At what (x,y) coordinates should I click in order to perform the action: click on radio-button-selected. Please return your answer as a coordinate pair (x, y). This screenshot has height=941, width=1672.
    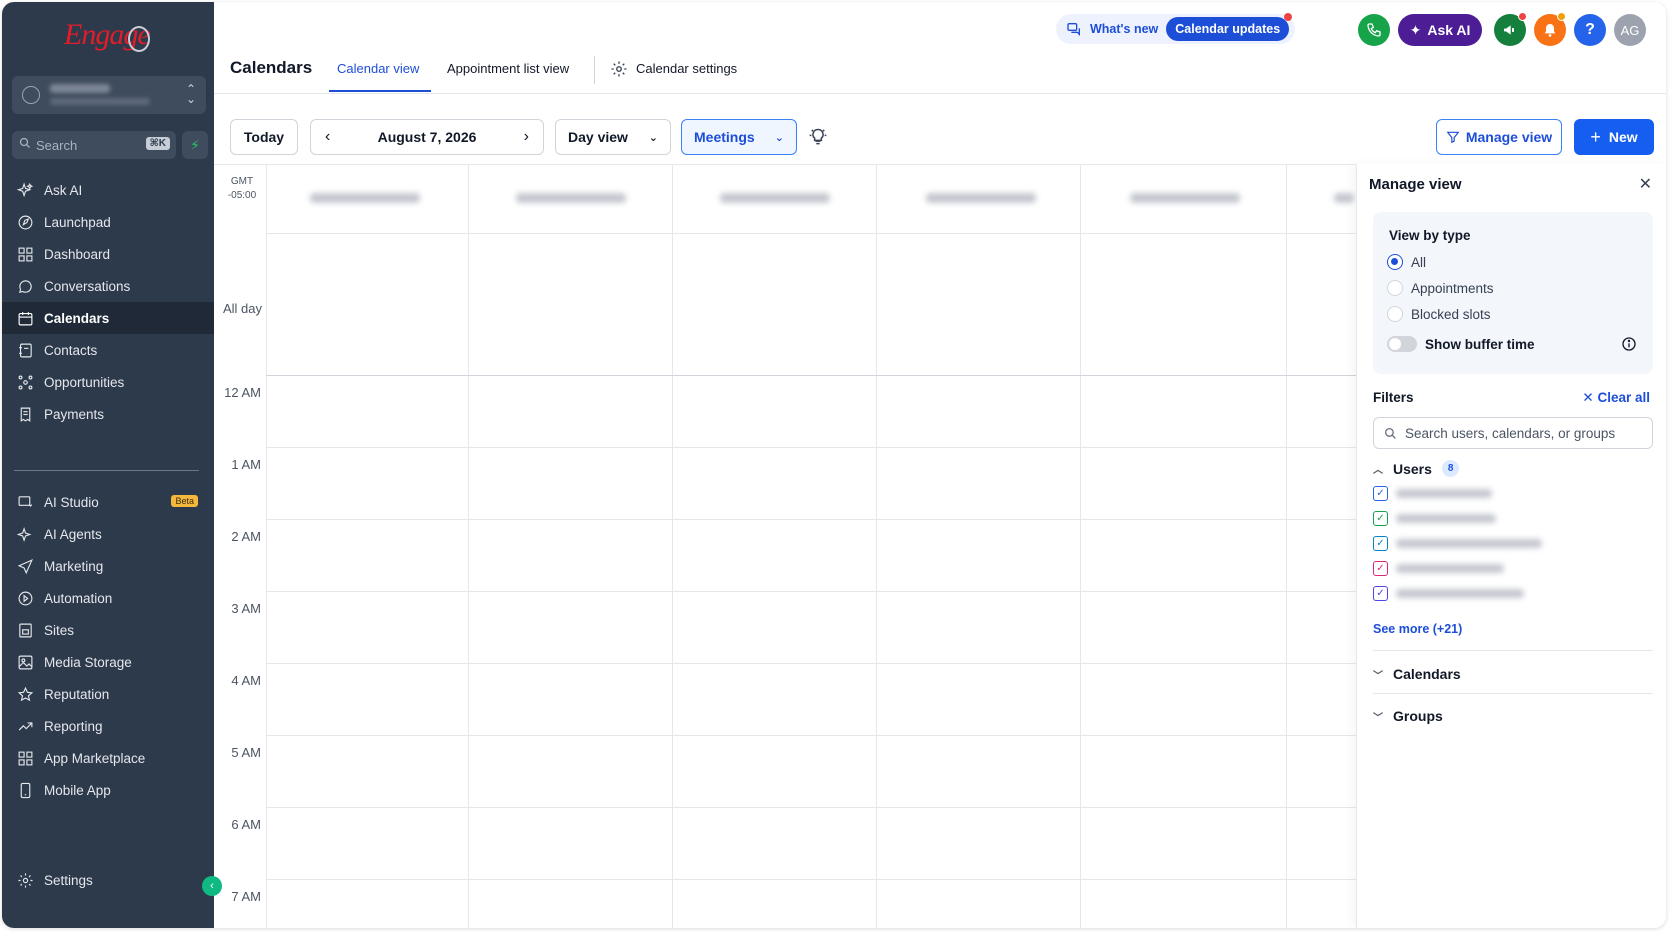
    Looking at the image, I should click on (1395, 262).